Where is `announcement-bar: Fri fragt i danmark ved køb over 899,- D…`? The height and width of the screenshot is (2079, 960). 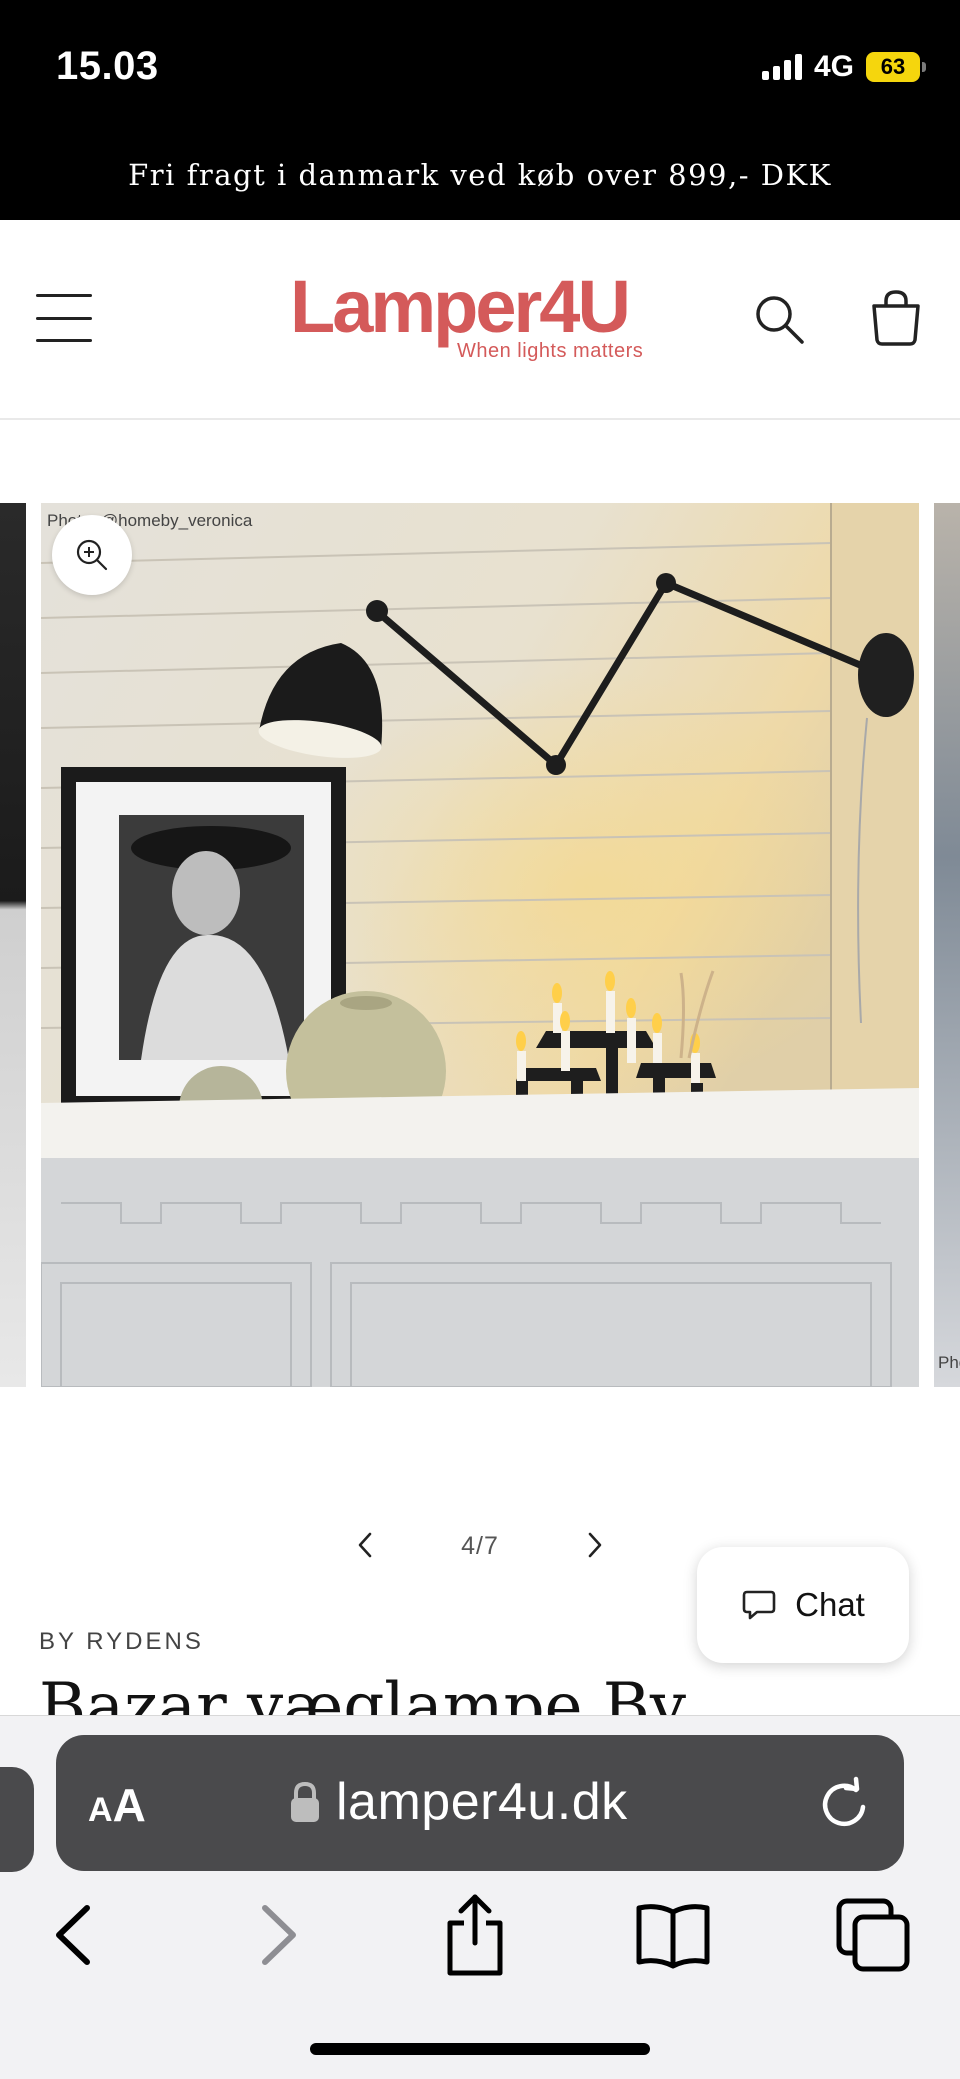
announcement-bar: Fri fragt i danmark ved køb over 899,- D… is located at coordinates (480, 175).